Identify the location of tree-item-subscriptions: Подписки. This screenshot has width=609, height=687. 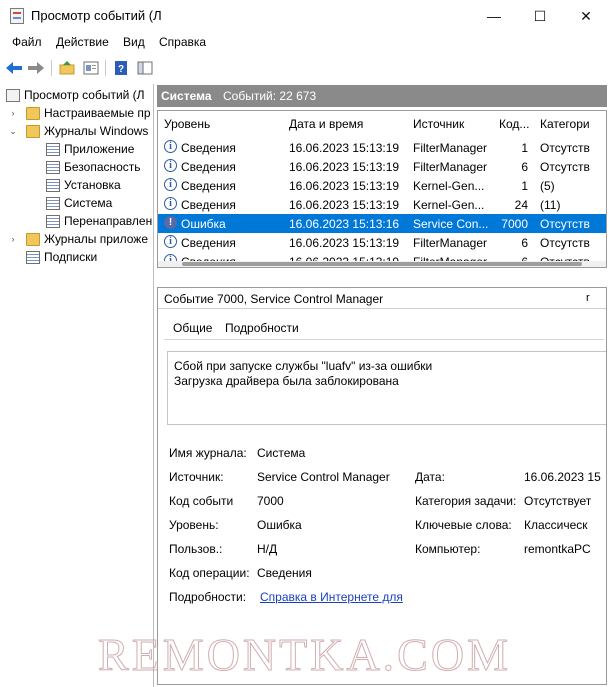
(61, 257).